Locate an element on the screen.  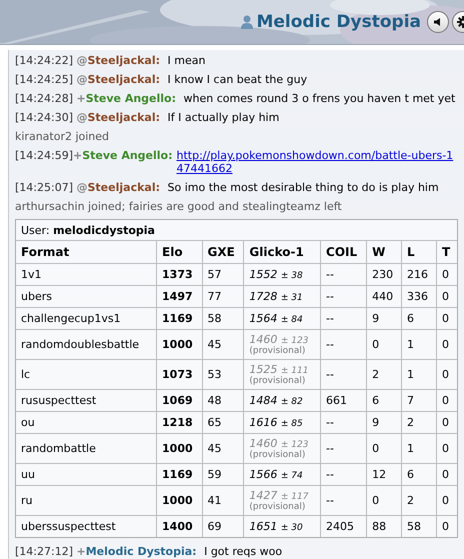
gxe-cell: 59 is located at coordinates (223, 475).